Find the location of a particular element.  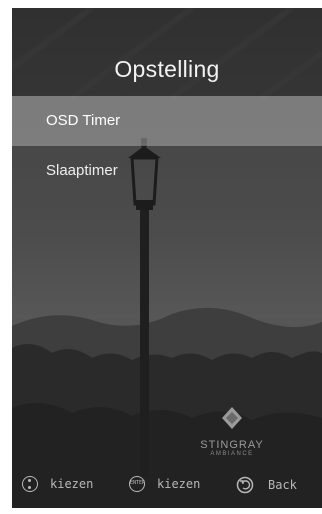

page-title: Opstelling is located at coordinates (167, 69).